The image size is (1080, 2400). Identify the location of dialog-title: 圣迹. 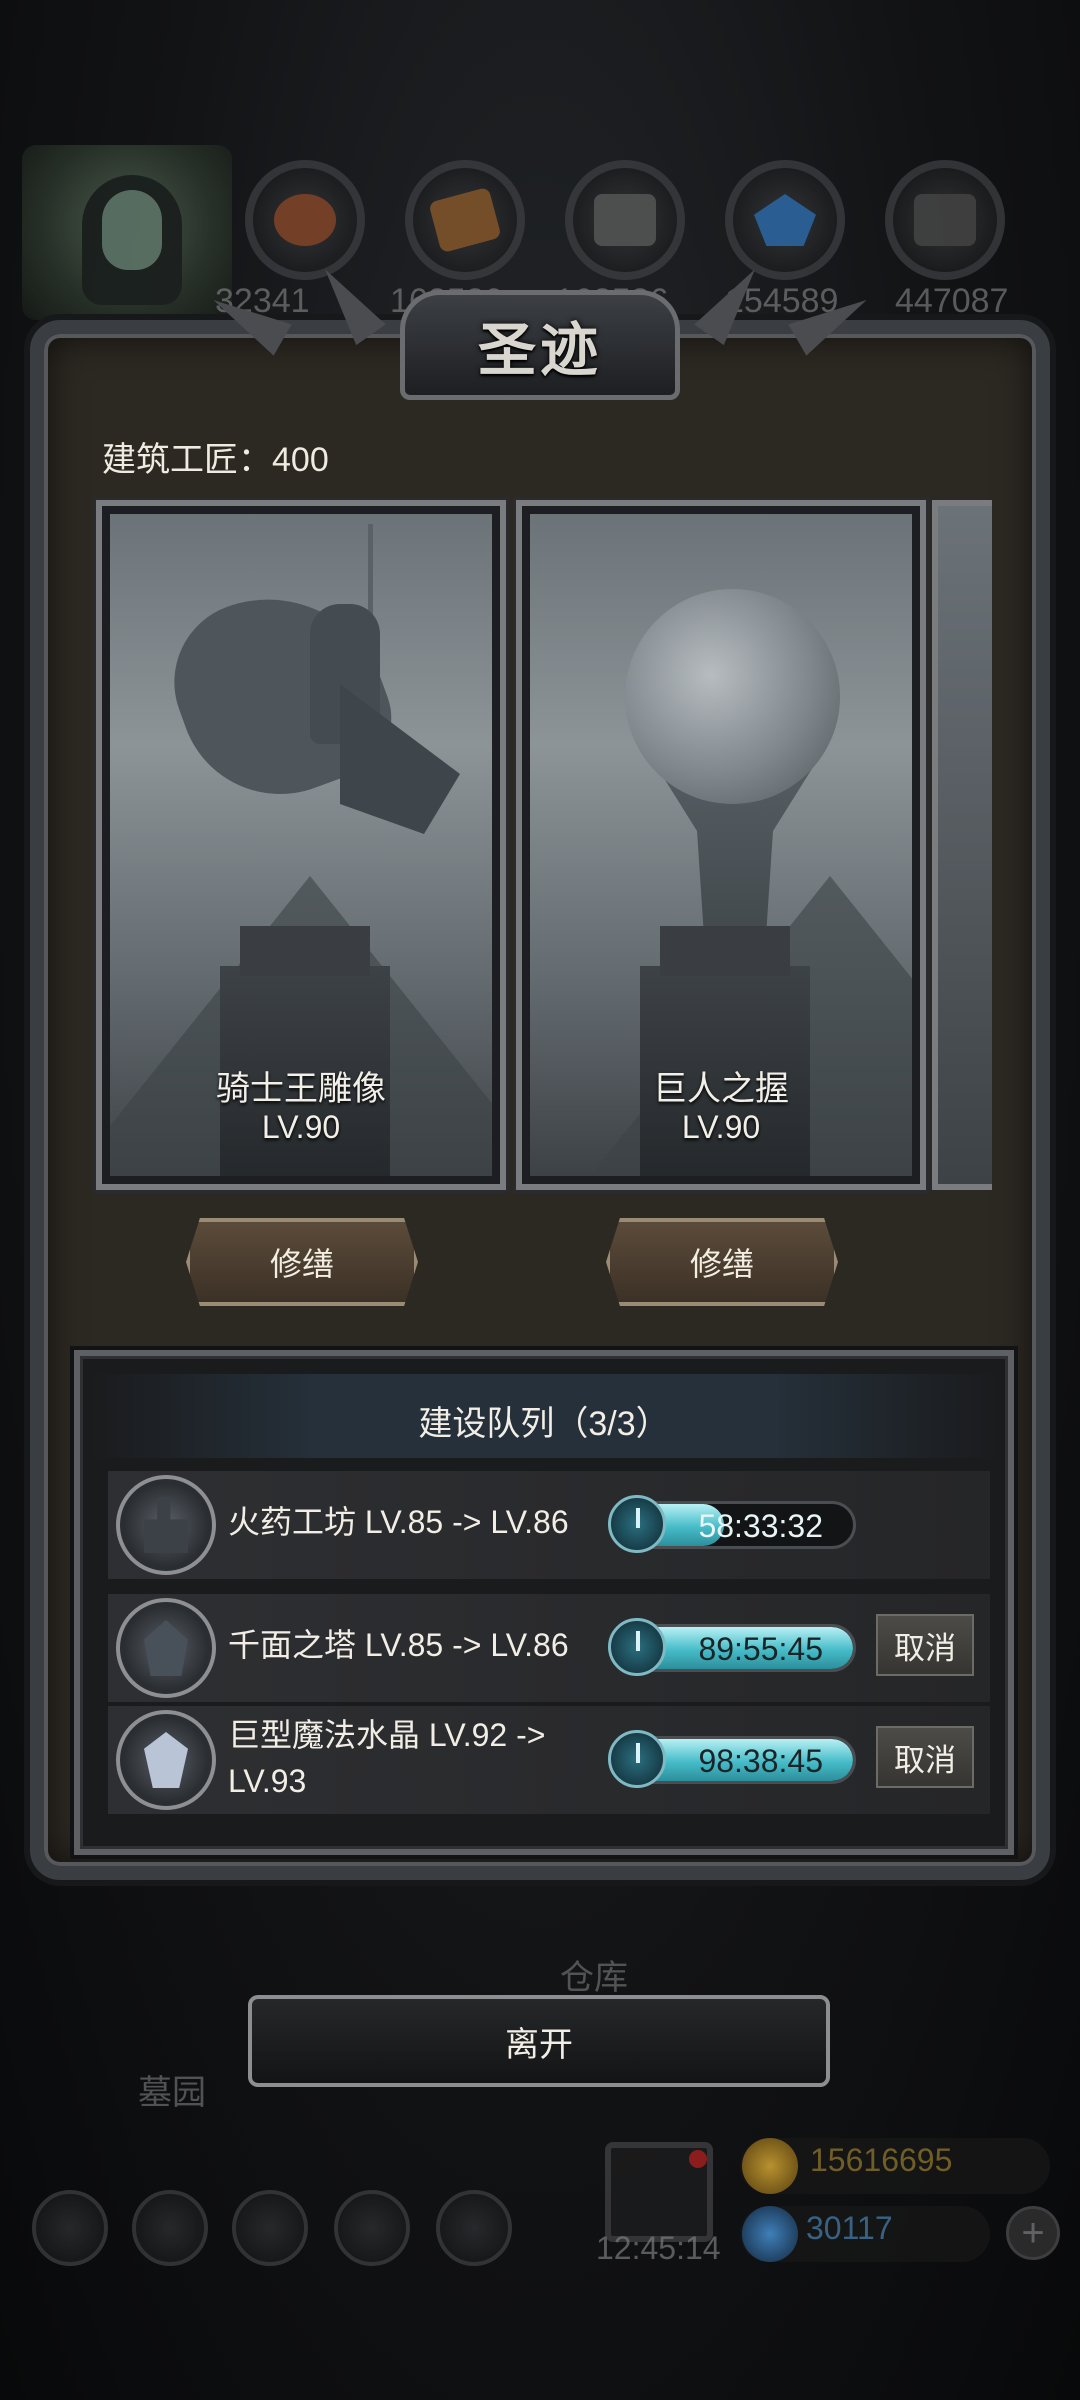
(539, 350).